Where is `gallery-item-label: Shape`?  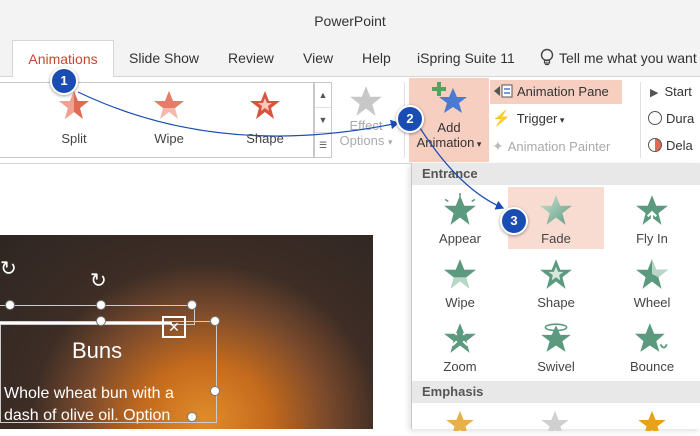 gallery-item-label: Shape is located at coordinates (265, 138).